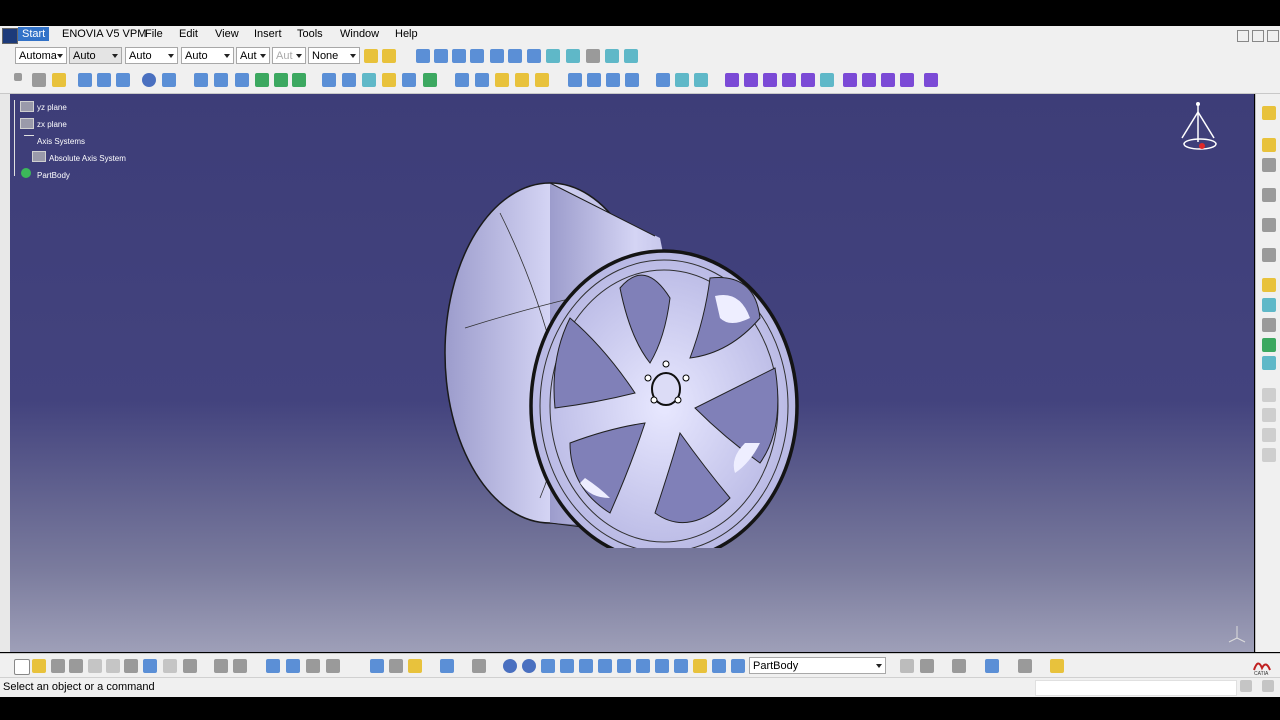 Image resolution: width=1280 pixels, height=720 pixels. Describe the element at coordinates (313, 666) in the screenshot. I see `knowledge-icon` at that location.